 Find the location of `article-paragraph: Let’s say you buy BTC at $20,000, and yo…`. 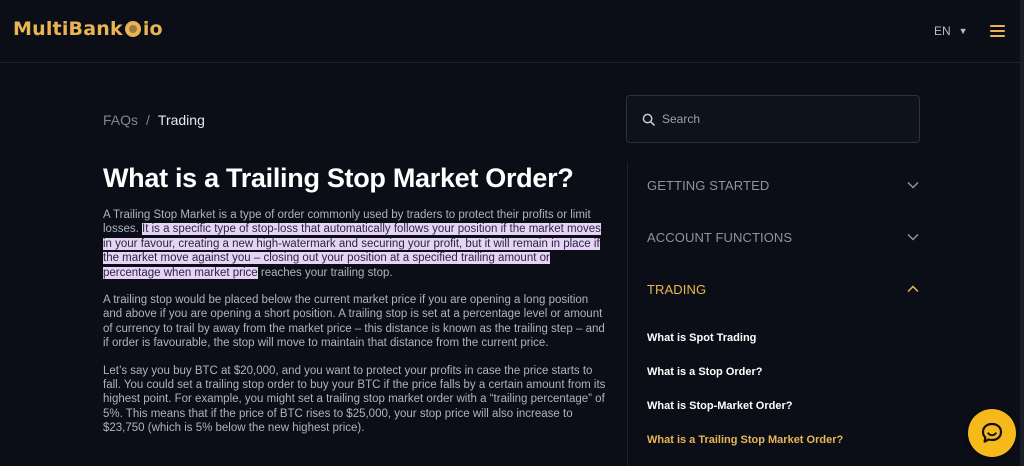

article-paragraph: Let’s say you buy BTC at $20,000, and yo… is located at coordinates (354, 399).